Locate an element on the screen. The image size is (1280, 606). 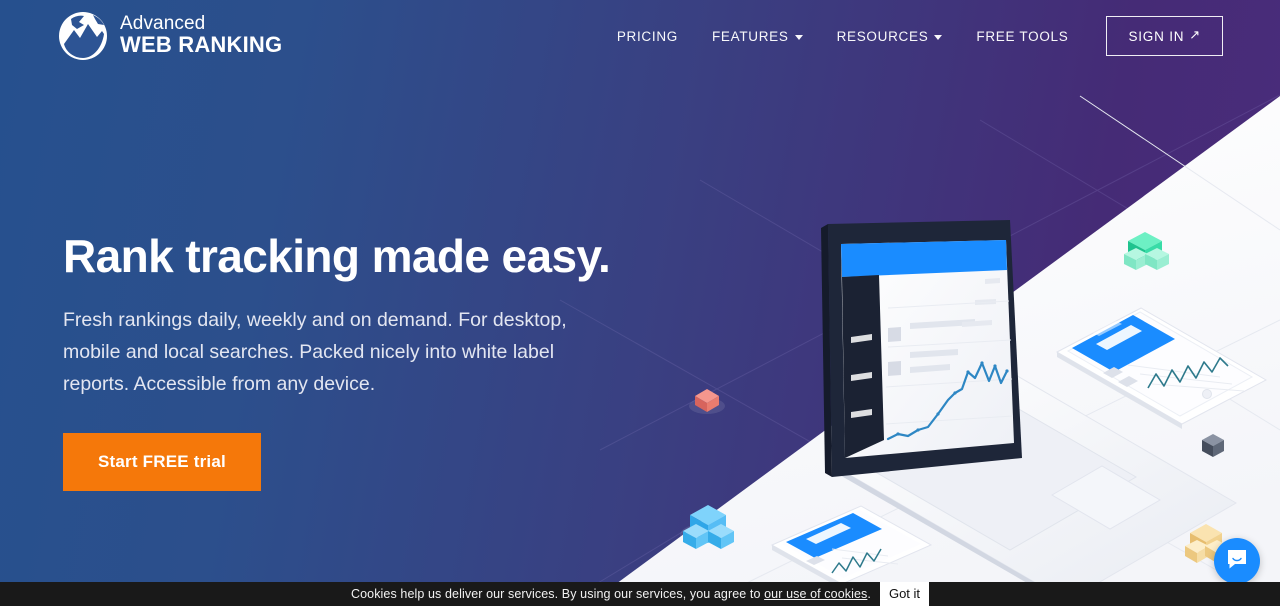
globe-mountain-icon is located at coordinates (83, 36).